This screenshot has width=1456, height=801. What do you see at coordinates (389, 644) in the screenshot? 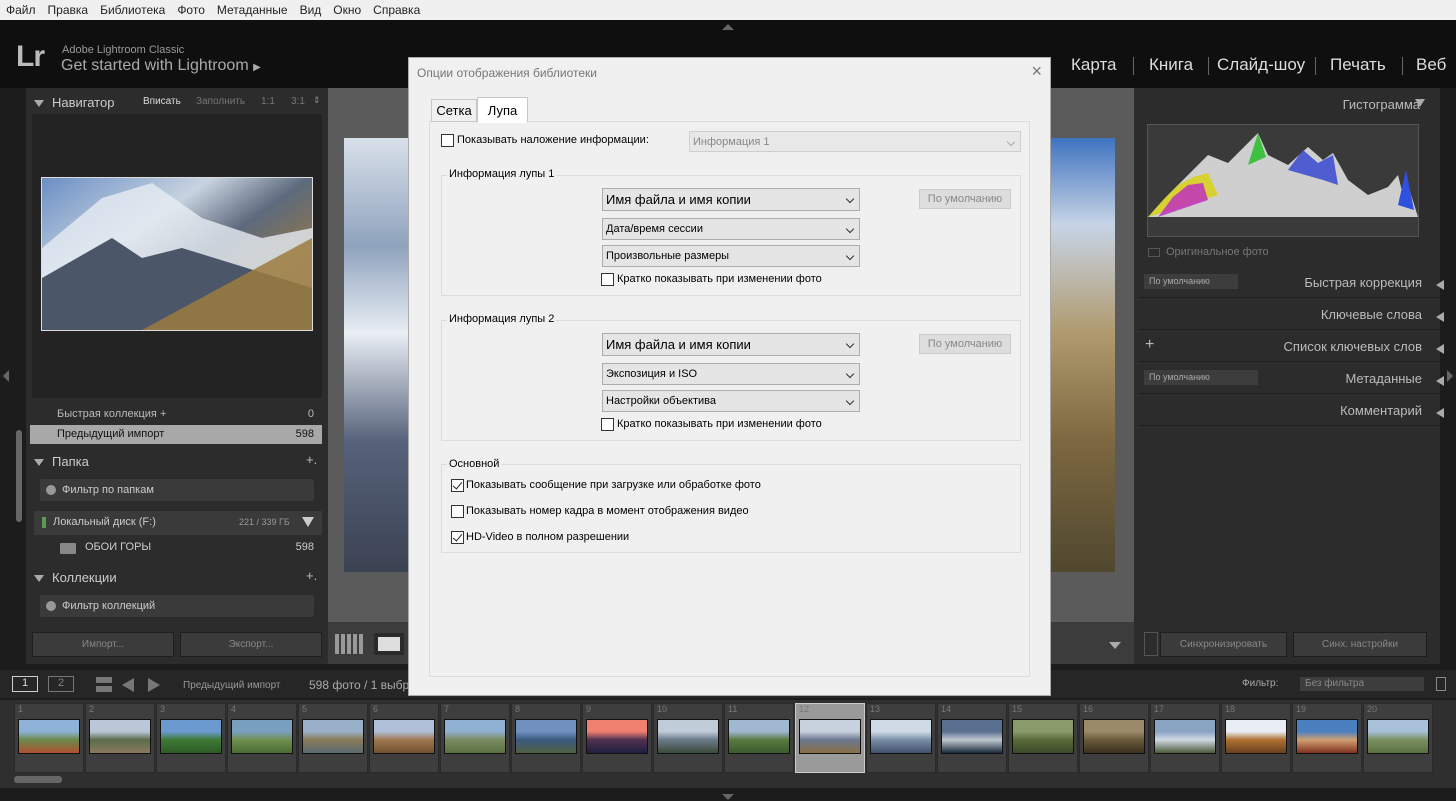
I see `loupe-view-icon` at bounding box center [389, 644].